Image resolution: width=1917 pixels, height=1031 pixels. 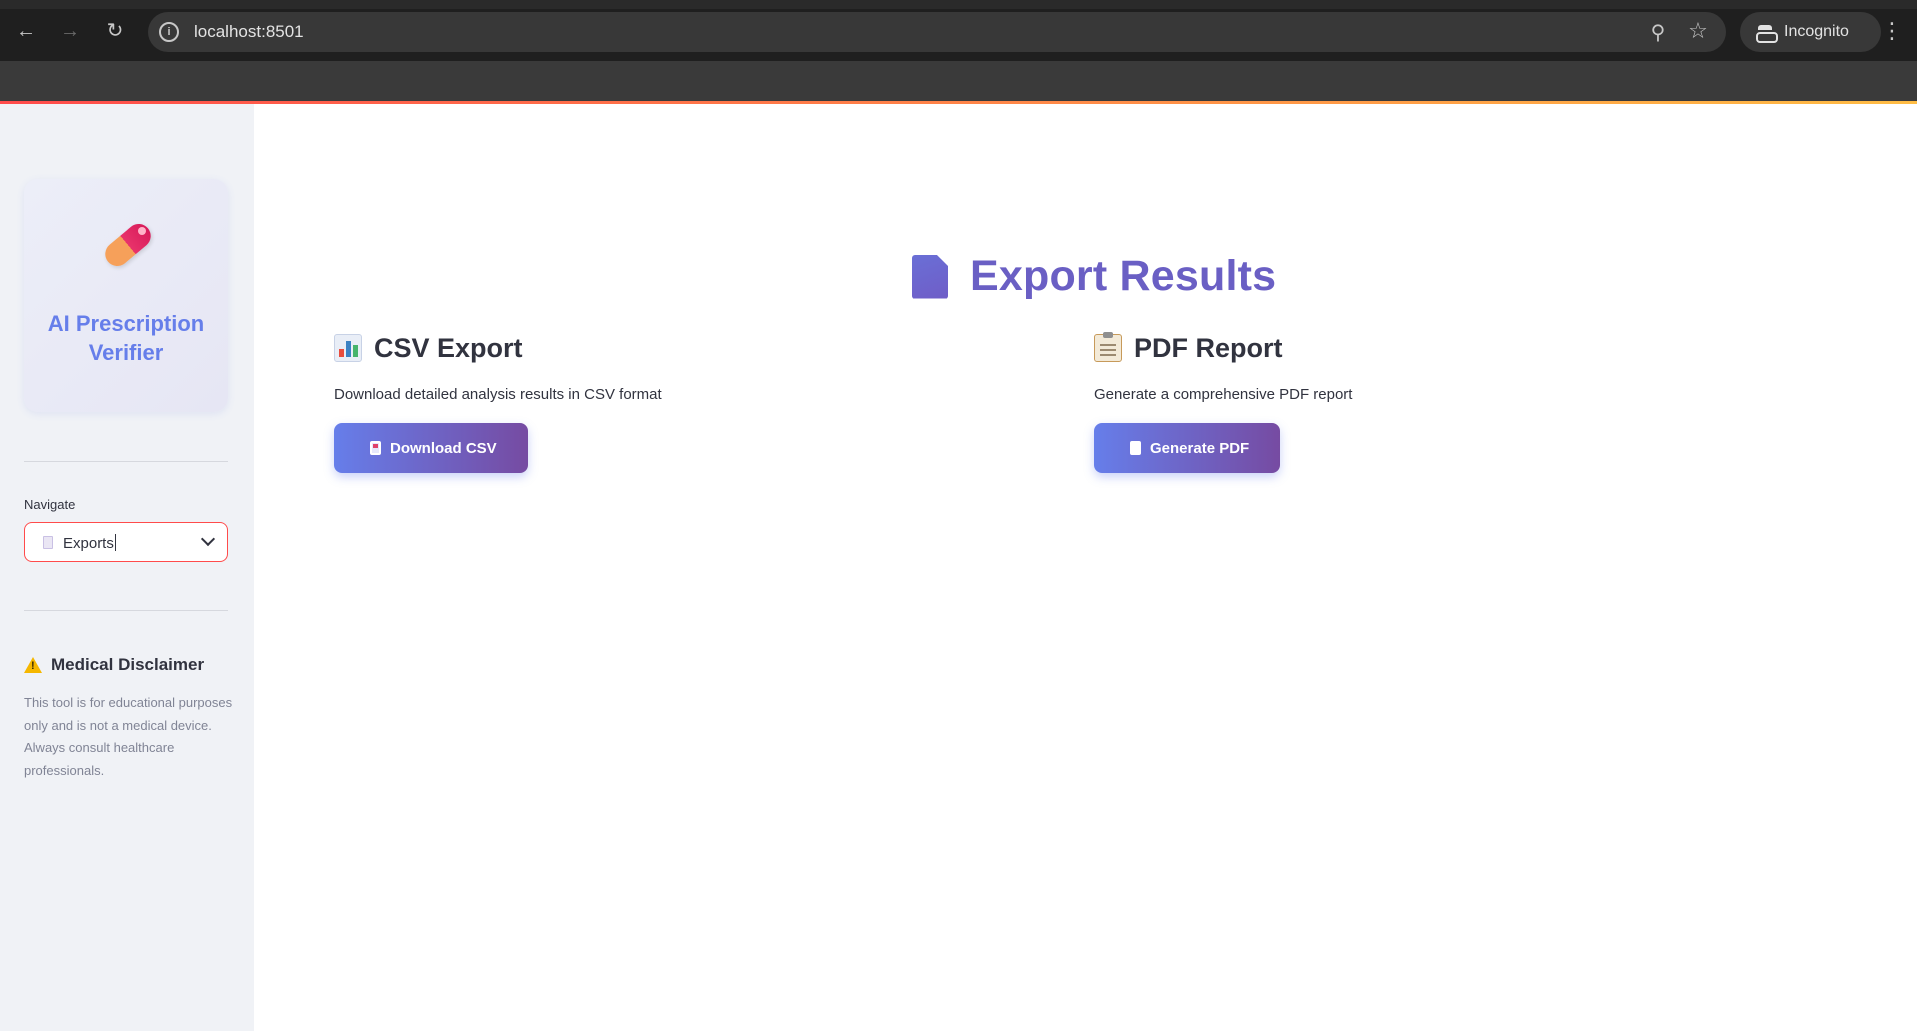 I want to click on disclaimer-heading: Medical Disclaimer, so click(x=114, y=665).